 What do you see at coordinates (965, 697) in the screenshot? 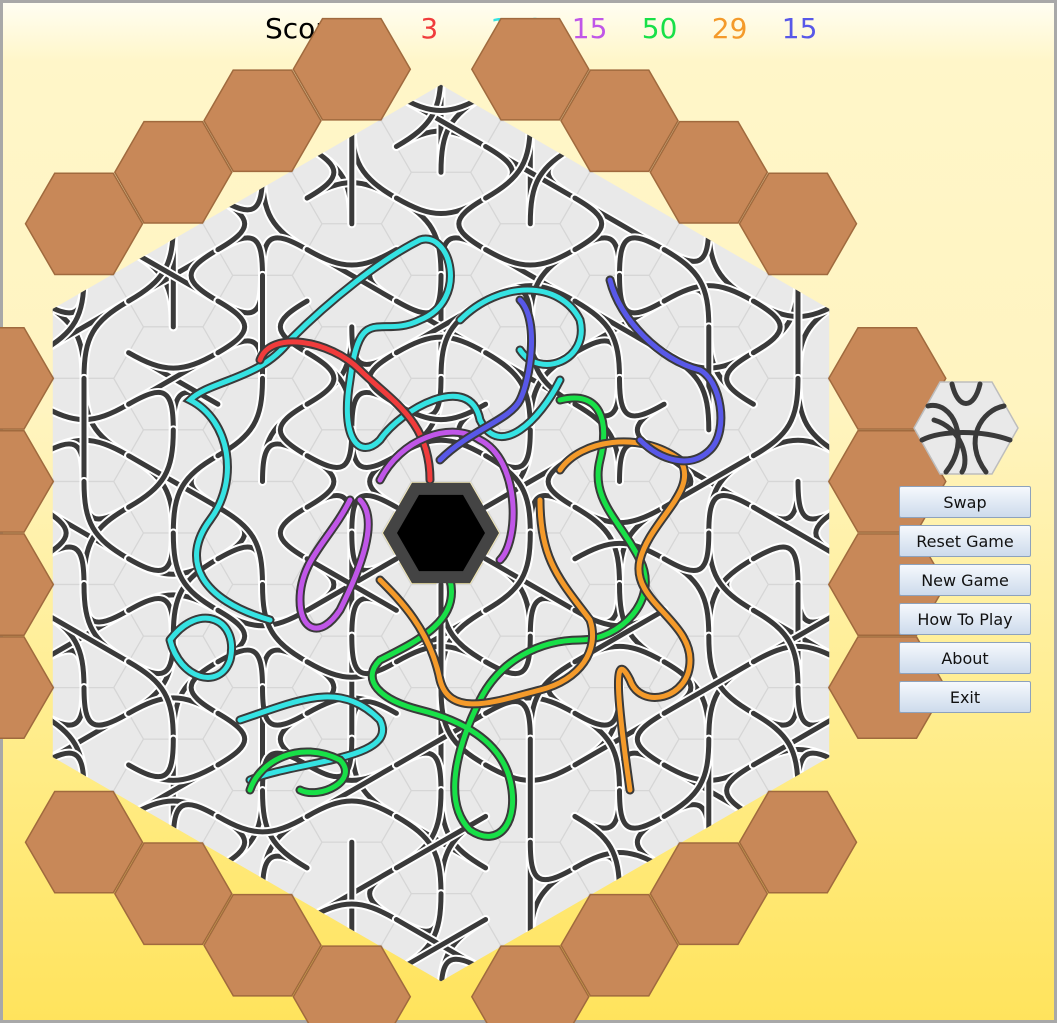
I see `exit-button: Exit` at bounding box center [965, 697].